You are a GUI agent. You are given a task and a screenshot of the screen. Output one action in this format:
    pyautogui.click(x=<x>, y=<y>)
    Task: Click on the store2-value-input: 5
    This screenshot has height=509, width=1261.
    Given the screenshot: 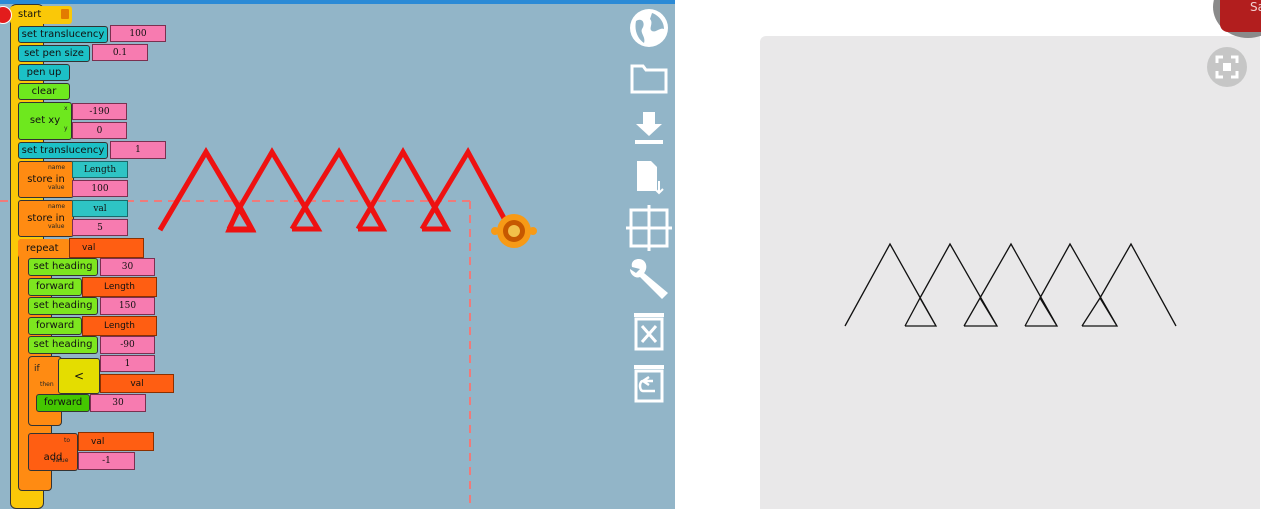 What is the action you would take?
    pyautogui.click(x=100, y=227)
    